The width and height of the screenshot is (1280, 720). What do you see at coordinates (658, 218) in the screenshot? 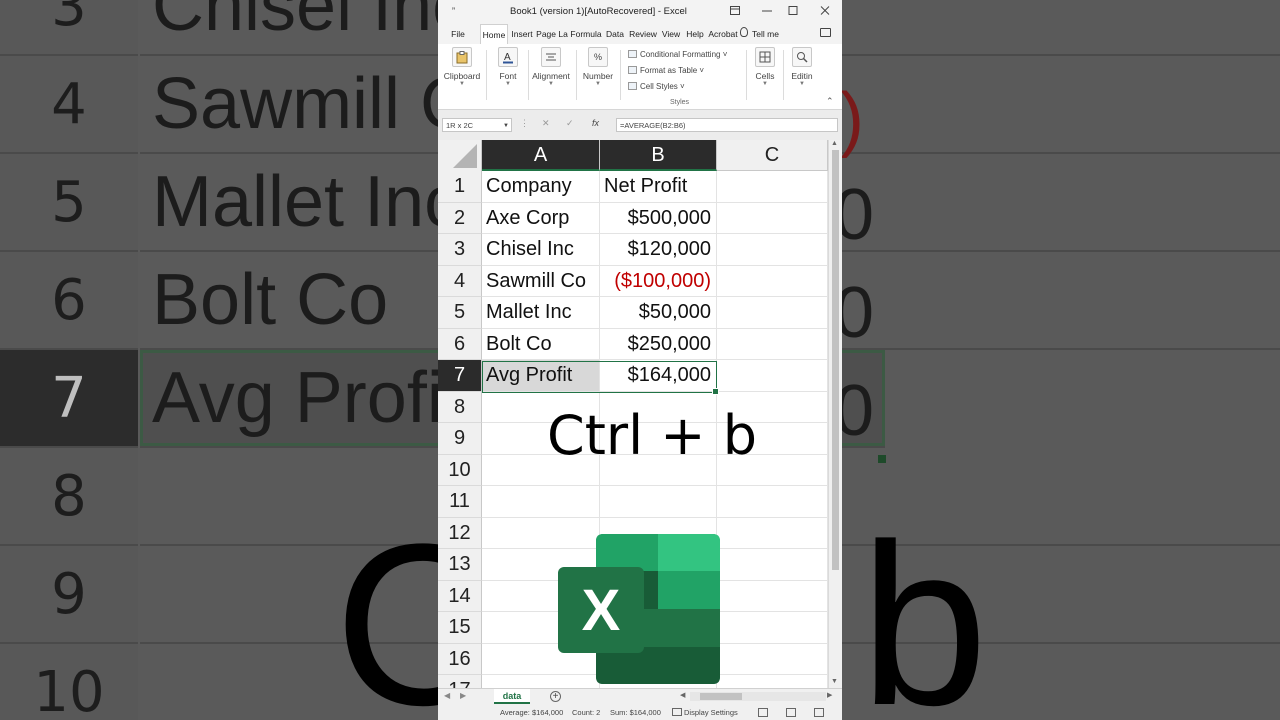
I see `cell-b: $500,000` at bounding box center [658, 218].